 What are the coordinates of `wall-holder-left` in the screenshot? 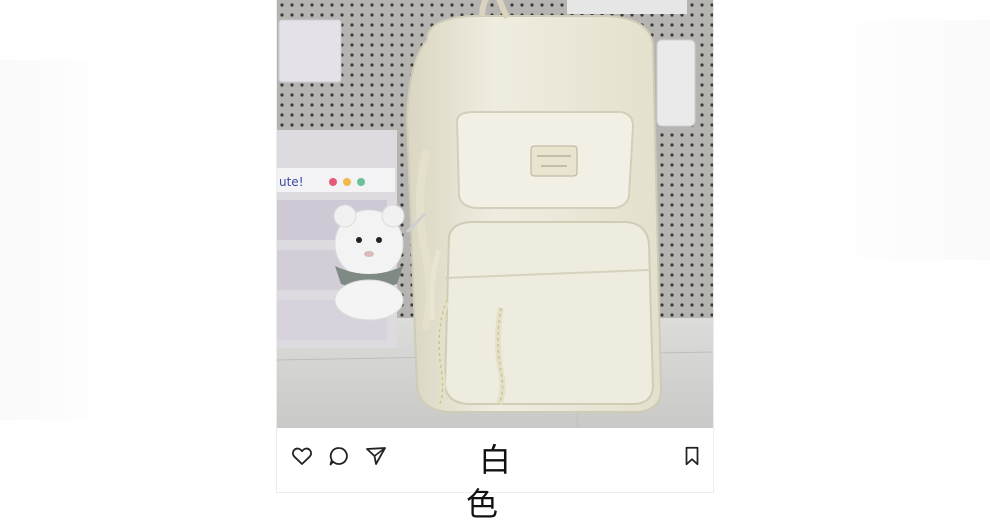 It's located at (310, 51).